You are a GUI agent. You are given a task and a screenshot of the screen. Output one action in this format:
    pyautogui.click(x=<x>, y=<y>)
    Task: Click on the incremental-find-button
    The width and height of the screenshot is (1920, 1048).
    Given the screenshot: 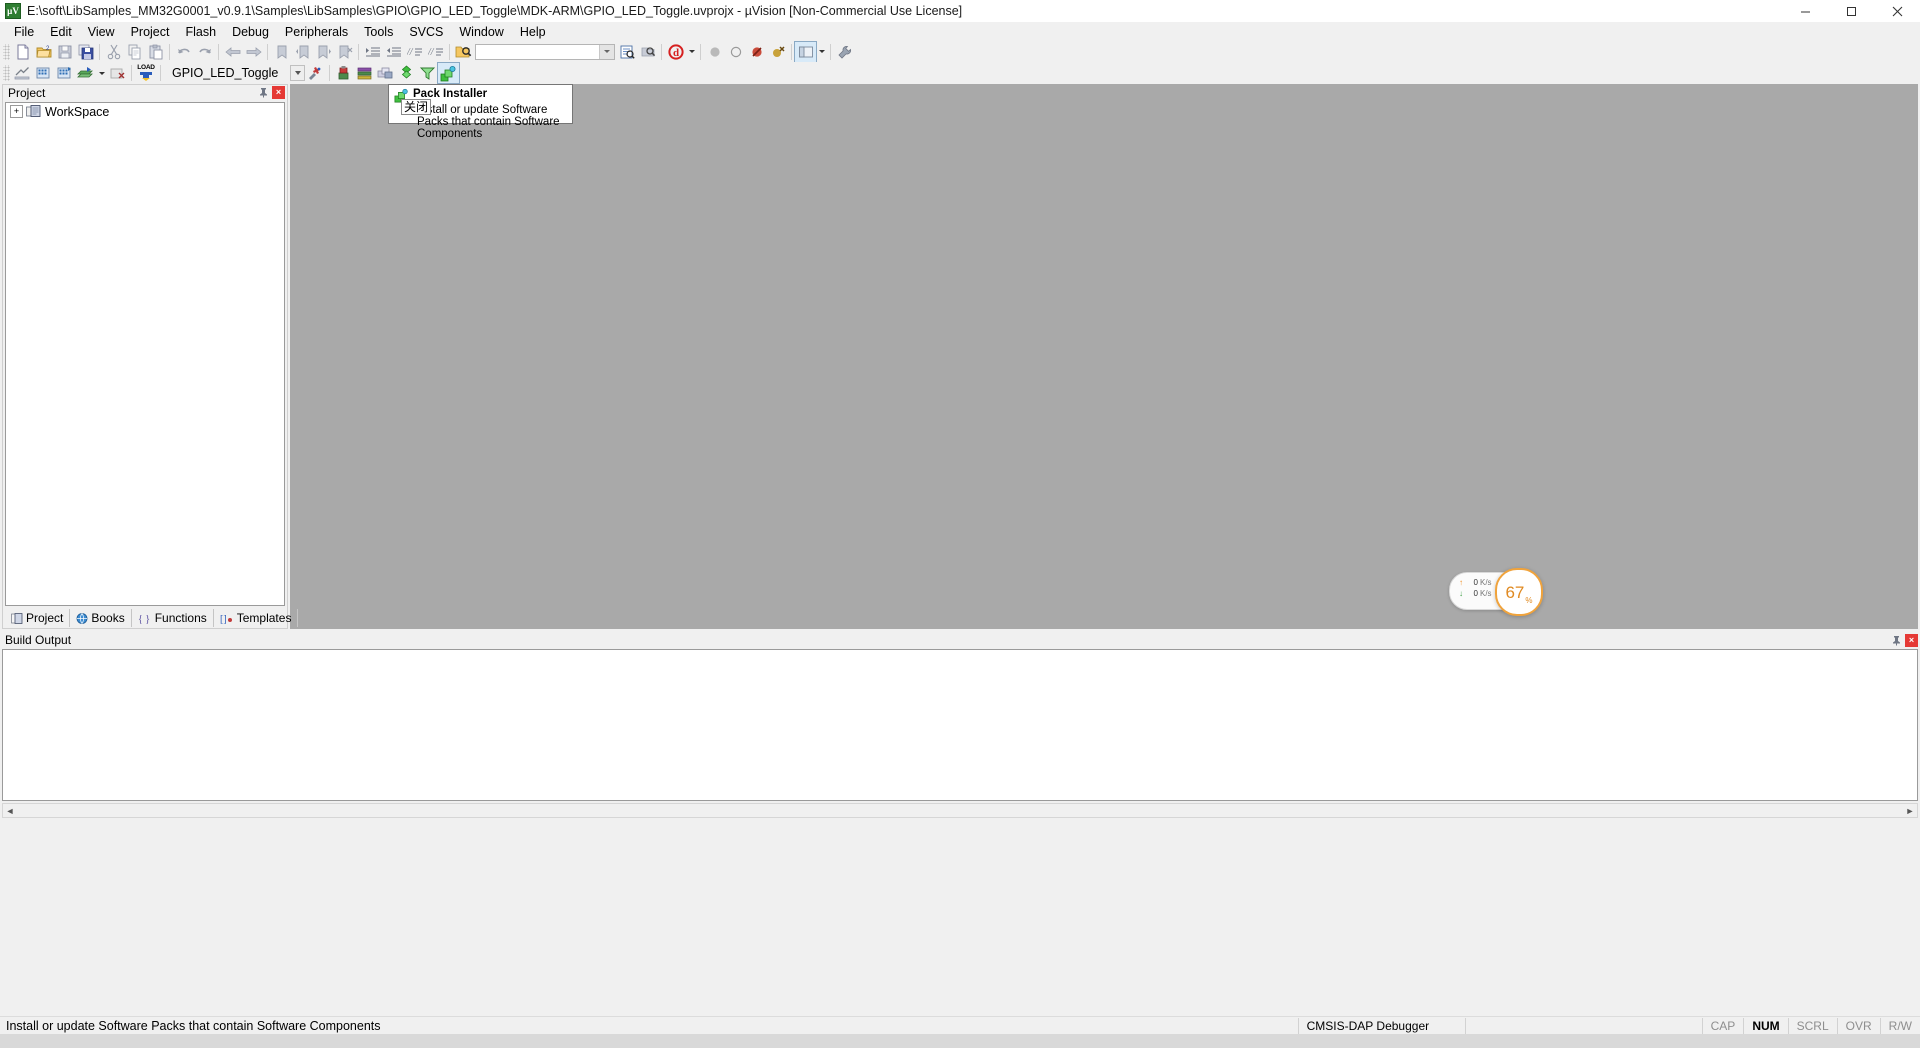 What is the action you would take?
    pyautogui.click(x=626, y=52)
    